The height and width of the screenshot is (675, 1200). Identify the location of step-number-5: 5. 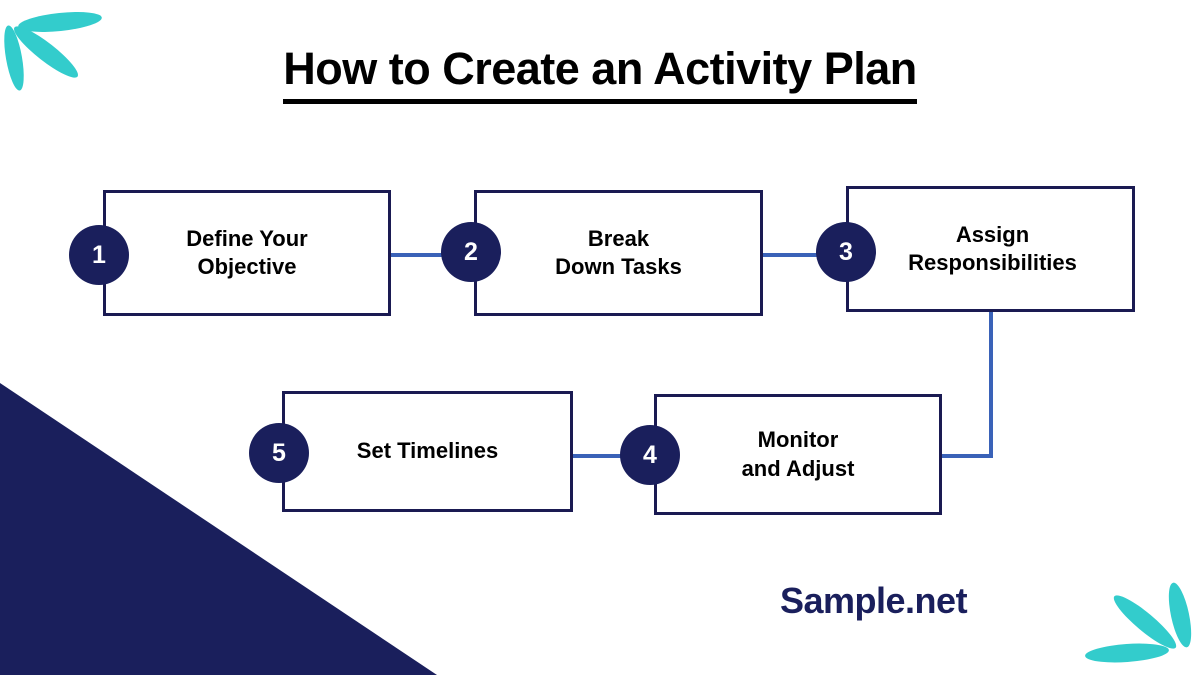
(279, 452).